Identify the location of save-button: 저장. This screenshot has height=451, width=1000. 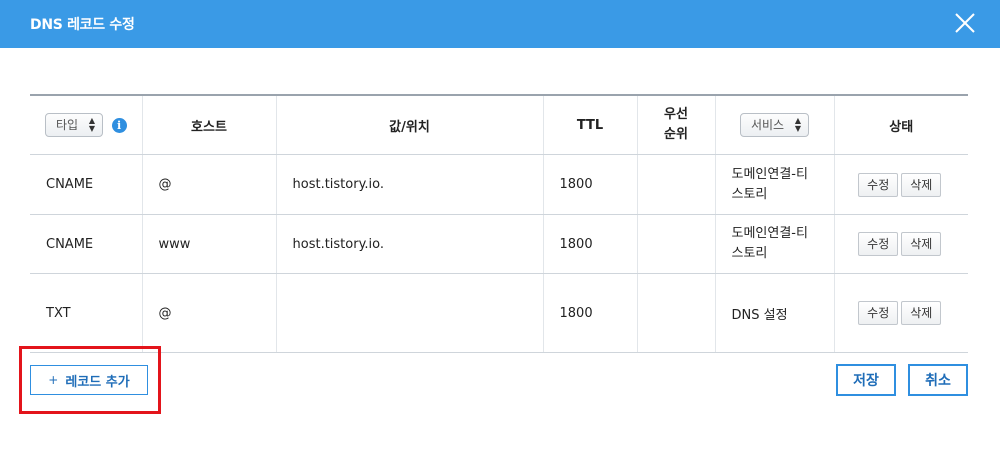
(866, 380).